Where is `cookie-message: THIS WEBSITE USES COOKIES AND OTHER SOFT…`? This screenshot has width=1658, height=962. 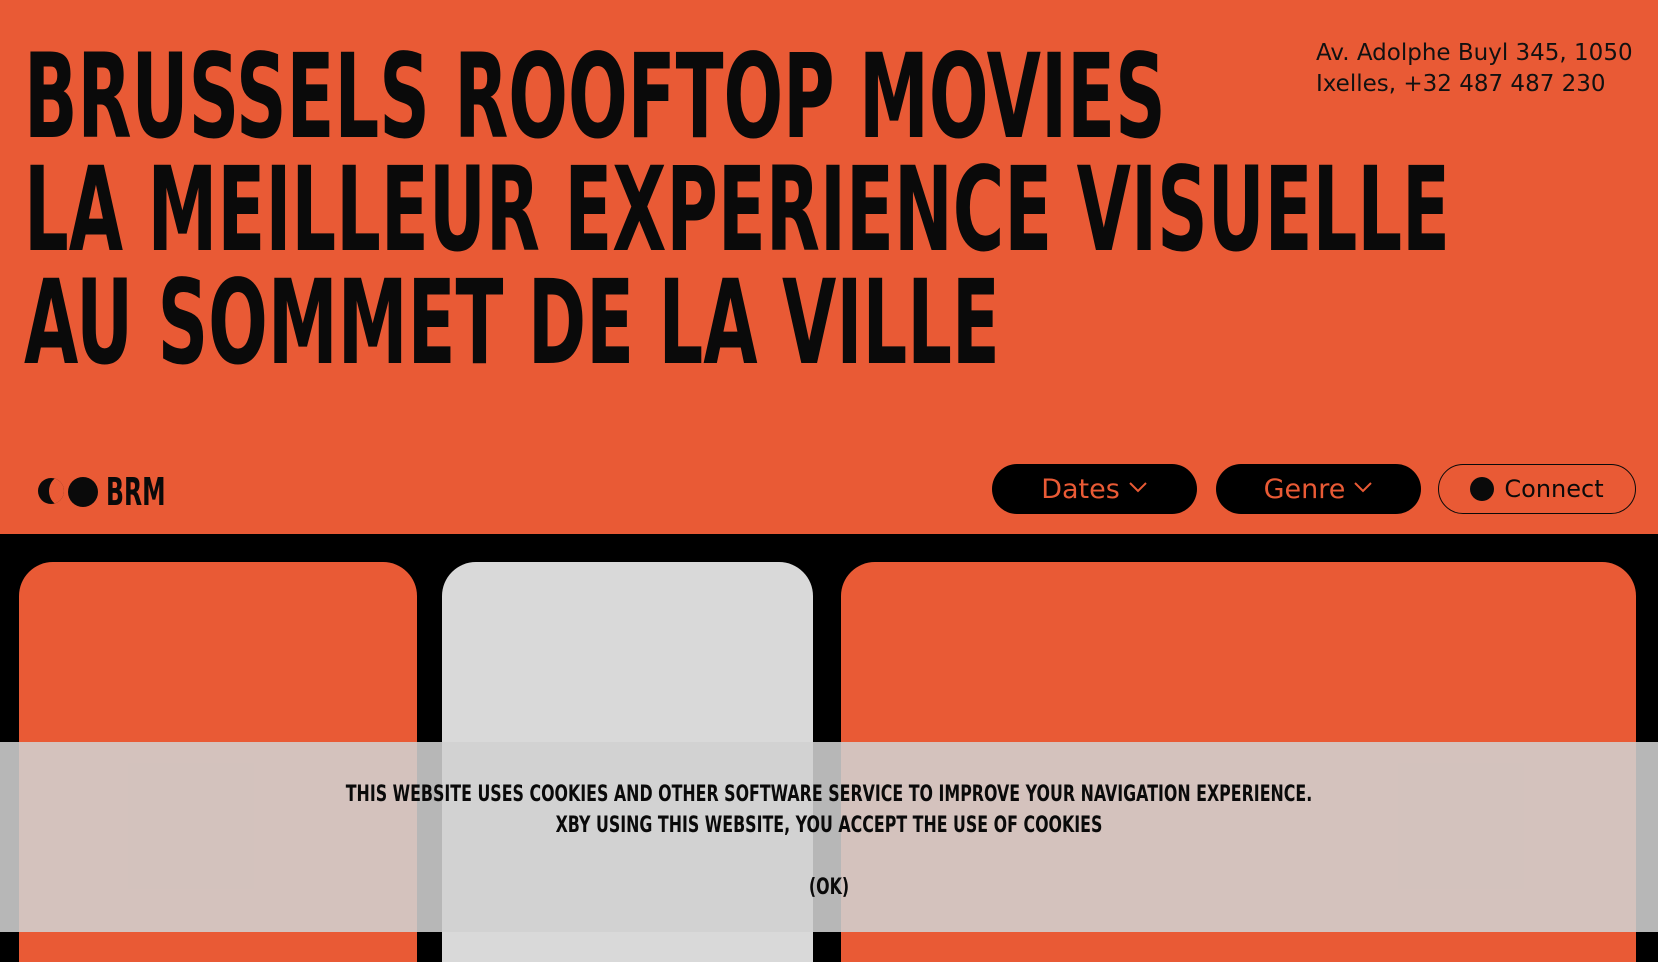 cookie-message: THIS WEBSITE USES COOKIES AND OTHER SOFT… is located at coordinates (829, 810).